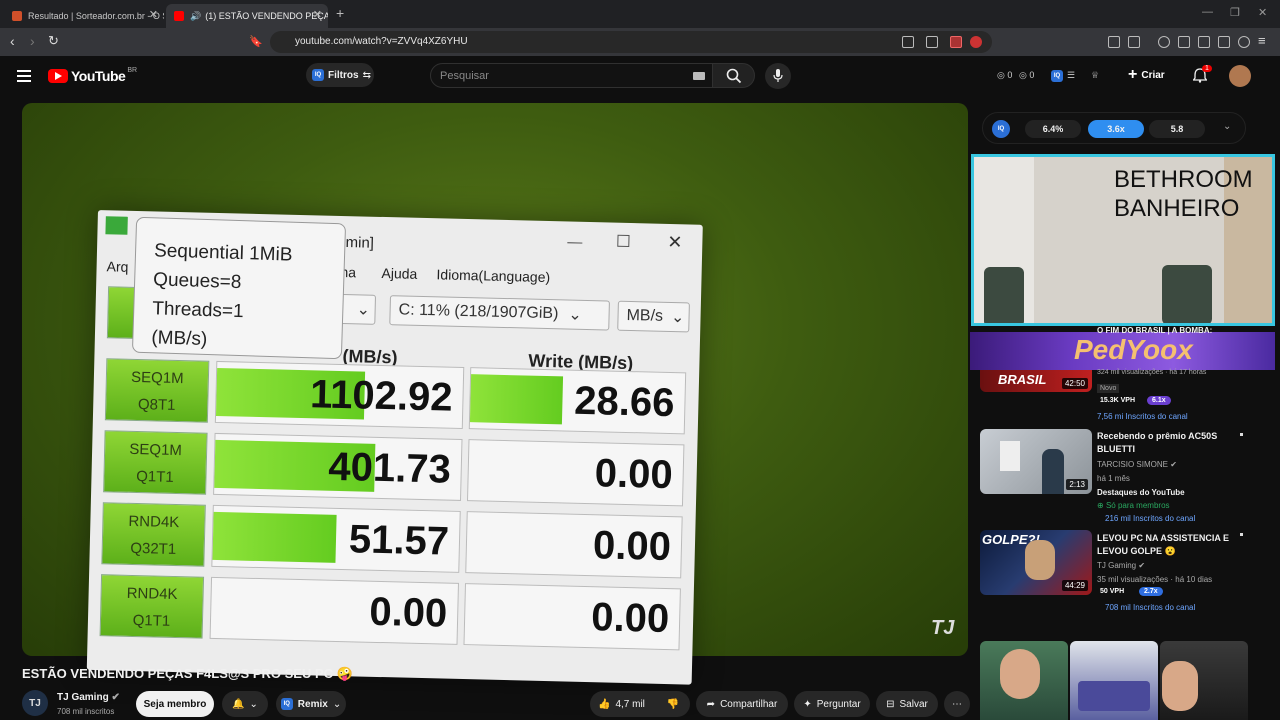 The image size is (1280, 720). What do you see at coordinates (908, 42) in the screenshot?
I see `cast-icon` at bounding box center [908, 42].